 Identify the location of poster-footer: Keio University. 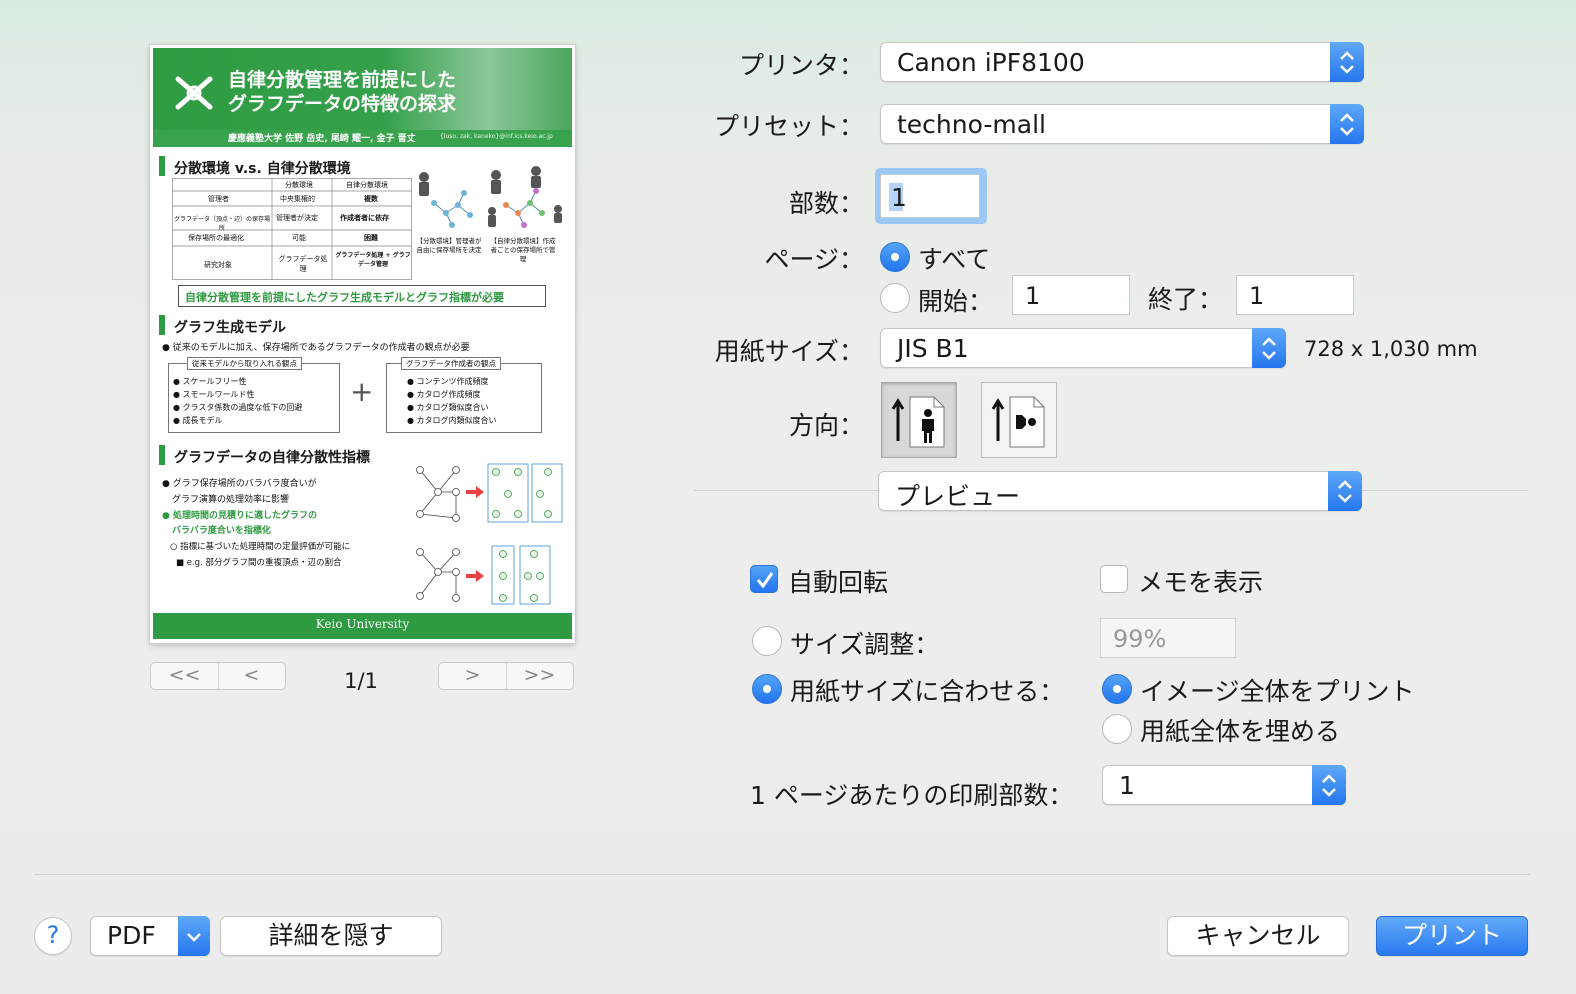
(362, 626).